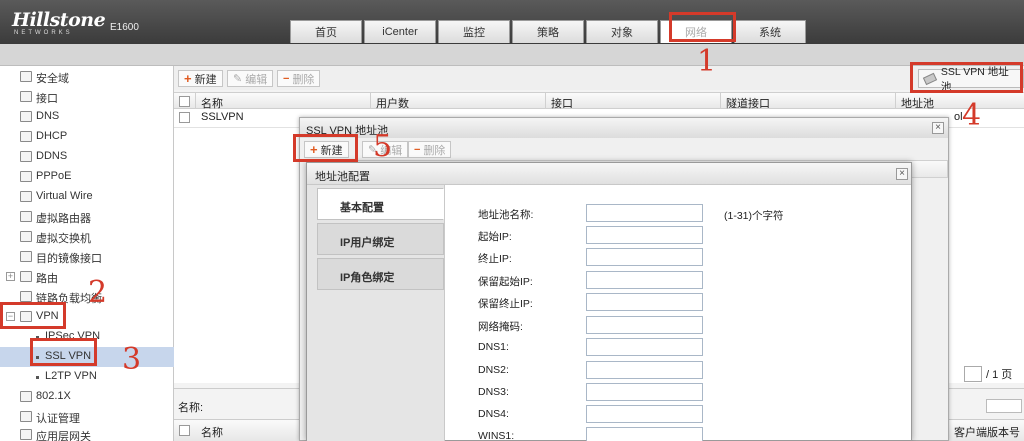  What do you see at coordinates (622, 31) in the screenshot?
I see `tab-object: 对象` at bounding box center [622, 31].